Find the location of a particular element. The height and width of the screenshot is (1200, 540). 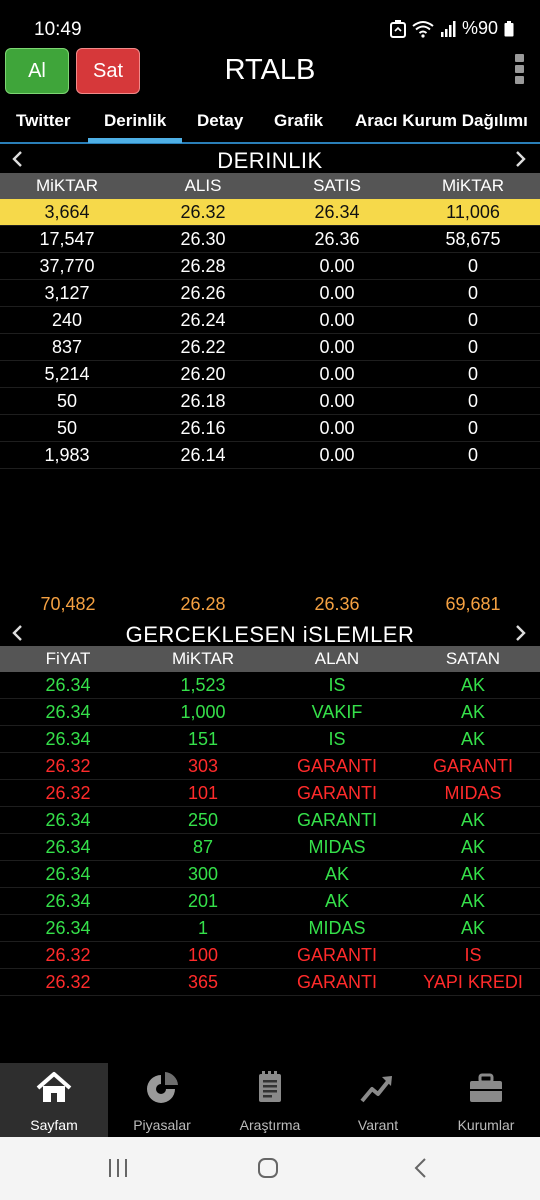

depth-row: 50 26.18 0.00 0 is located at coordinates (270, 401).